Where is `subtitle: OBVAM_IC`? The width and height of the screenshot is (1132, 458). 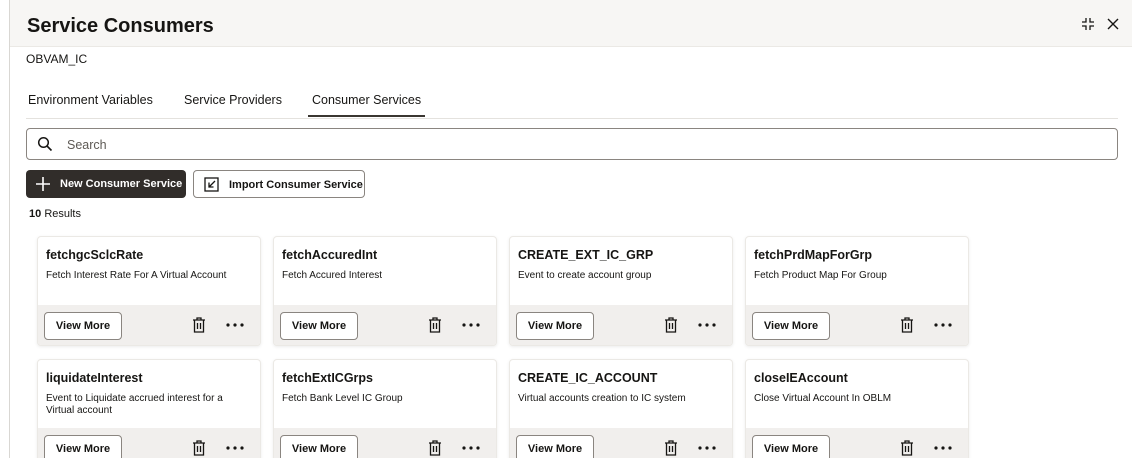 subtitle: OBVAM_IC is located at coordinates (57, 59).